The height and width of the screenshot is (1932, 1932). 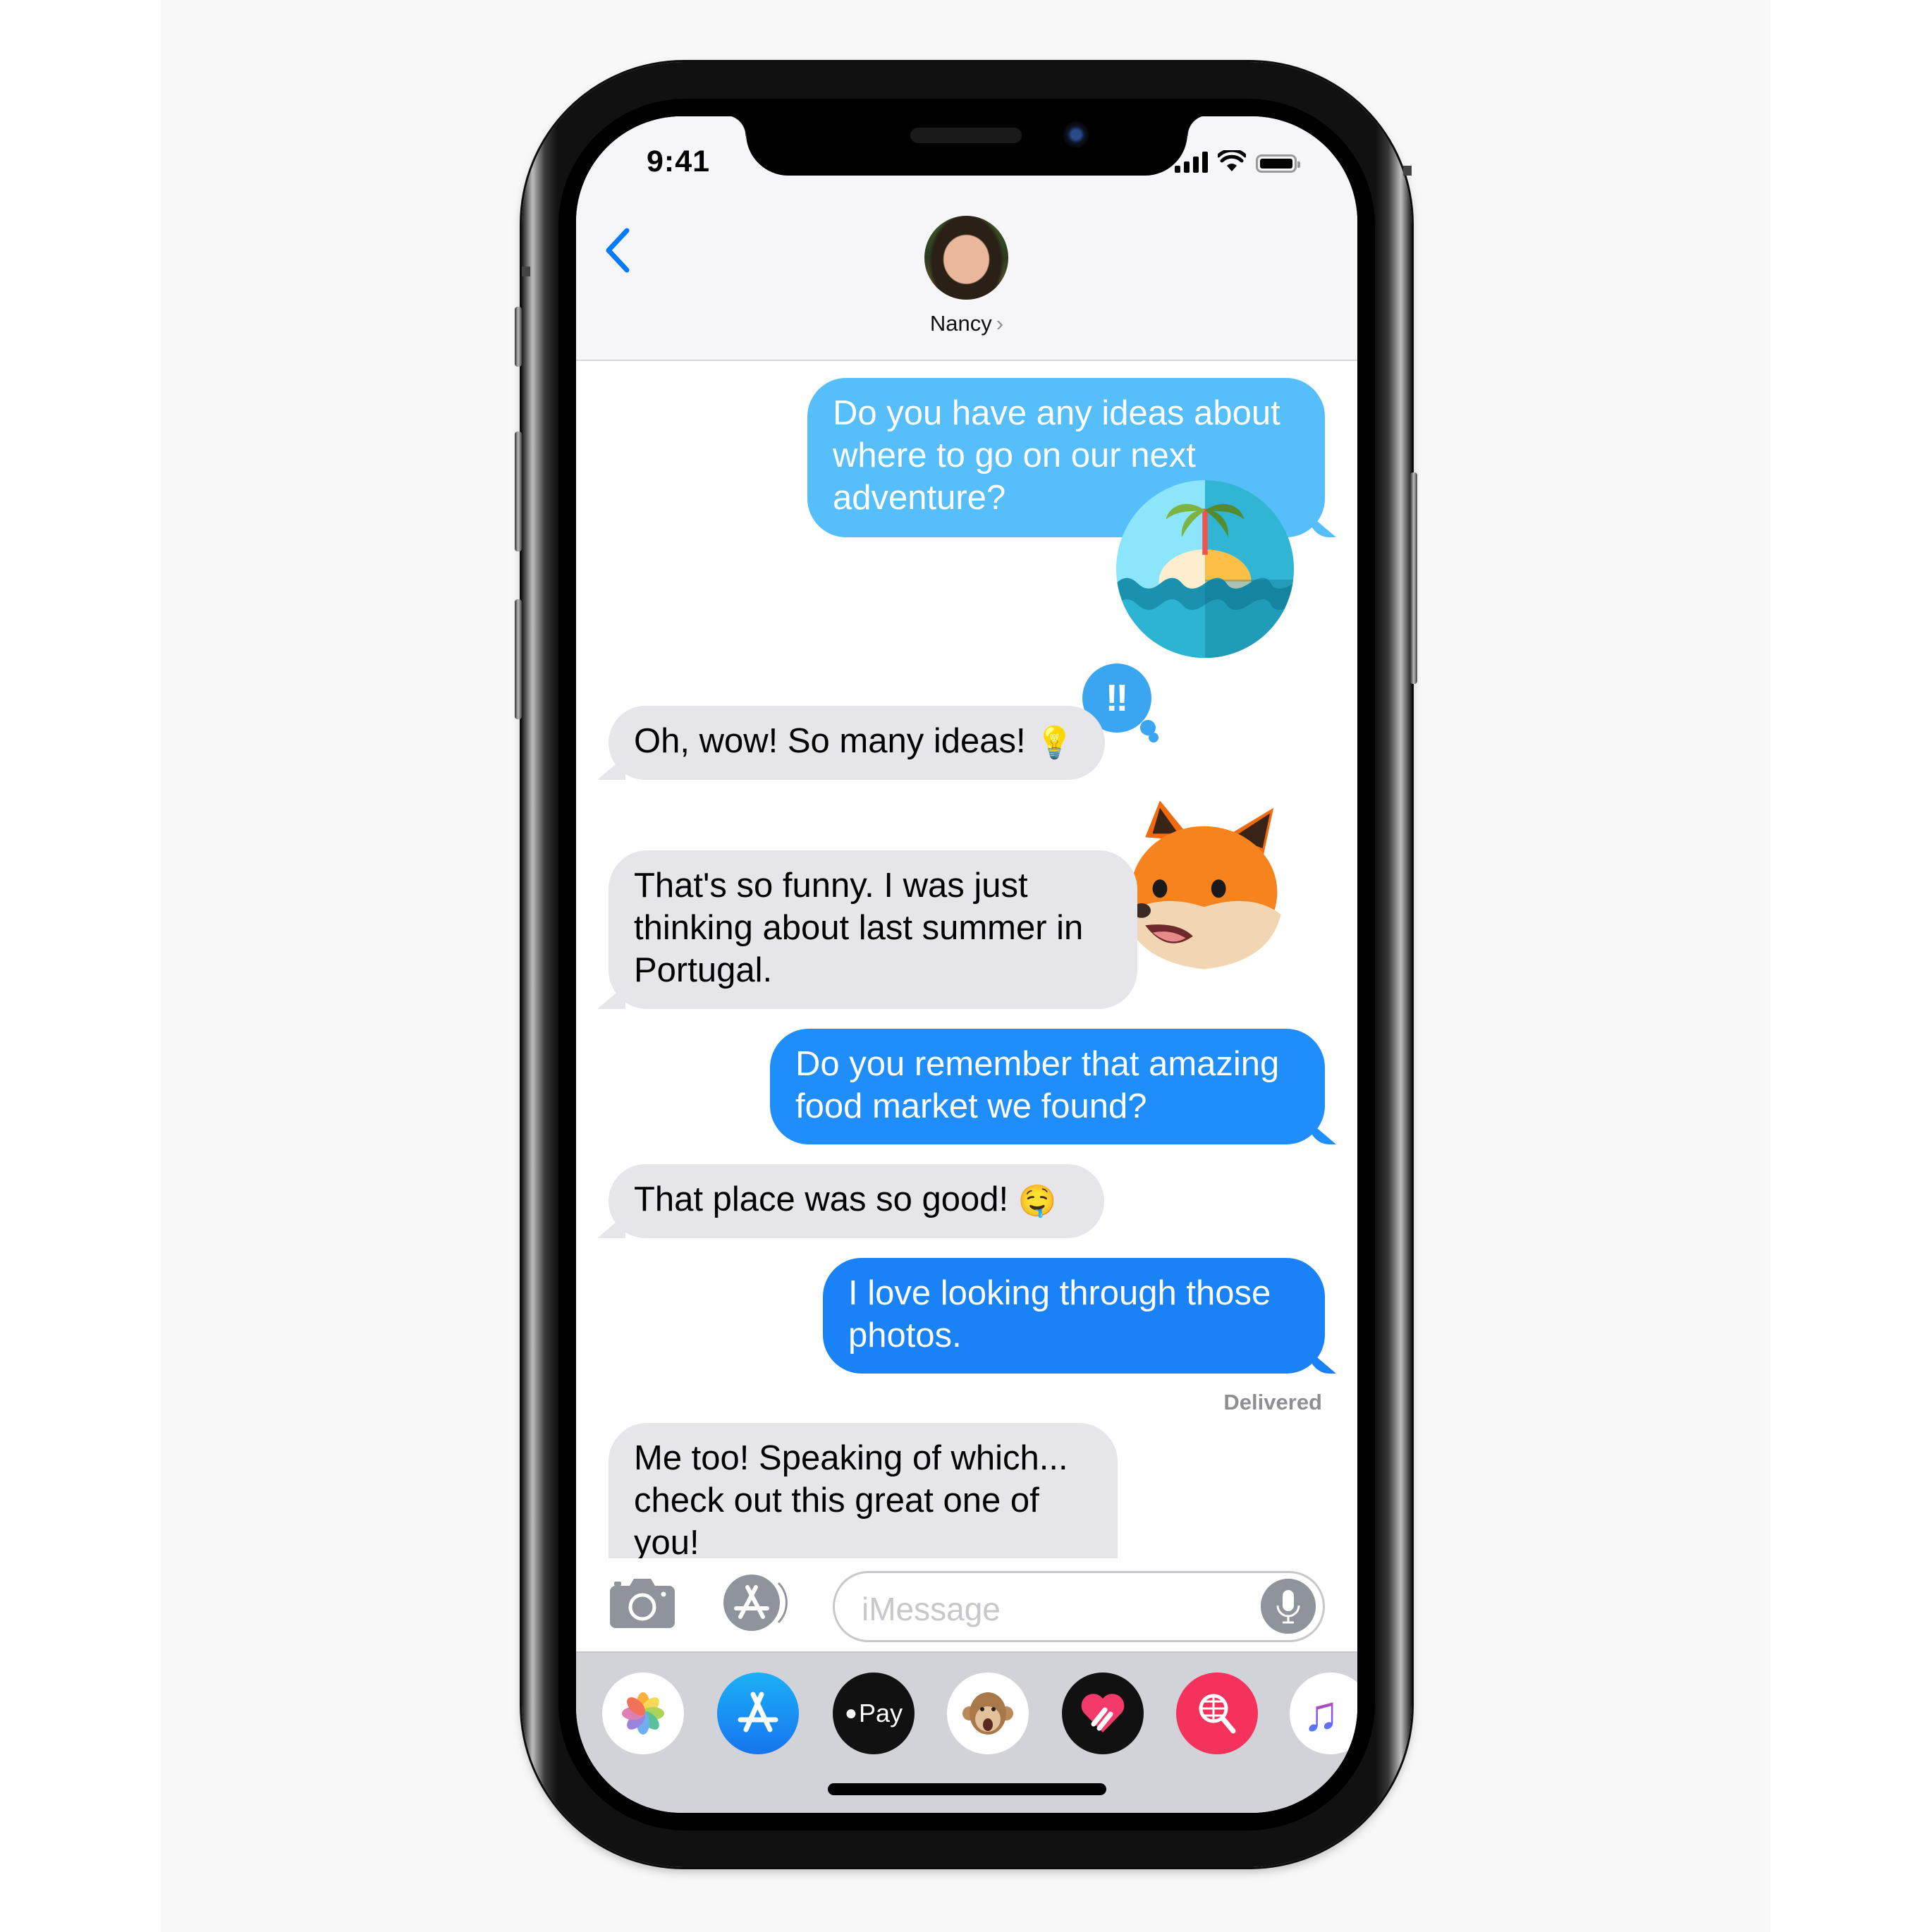 I want to click on photos-icon, so click(x=643, y=1714).